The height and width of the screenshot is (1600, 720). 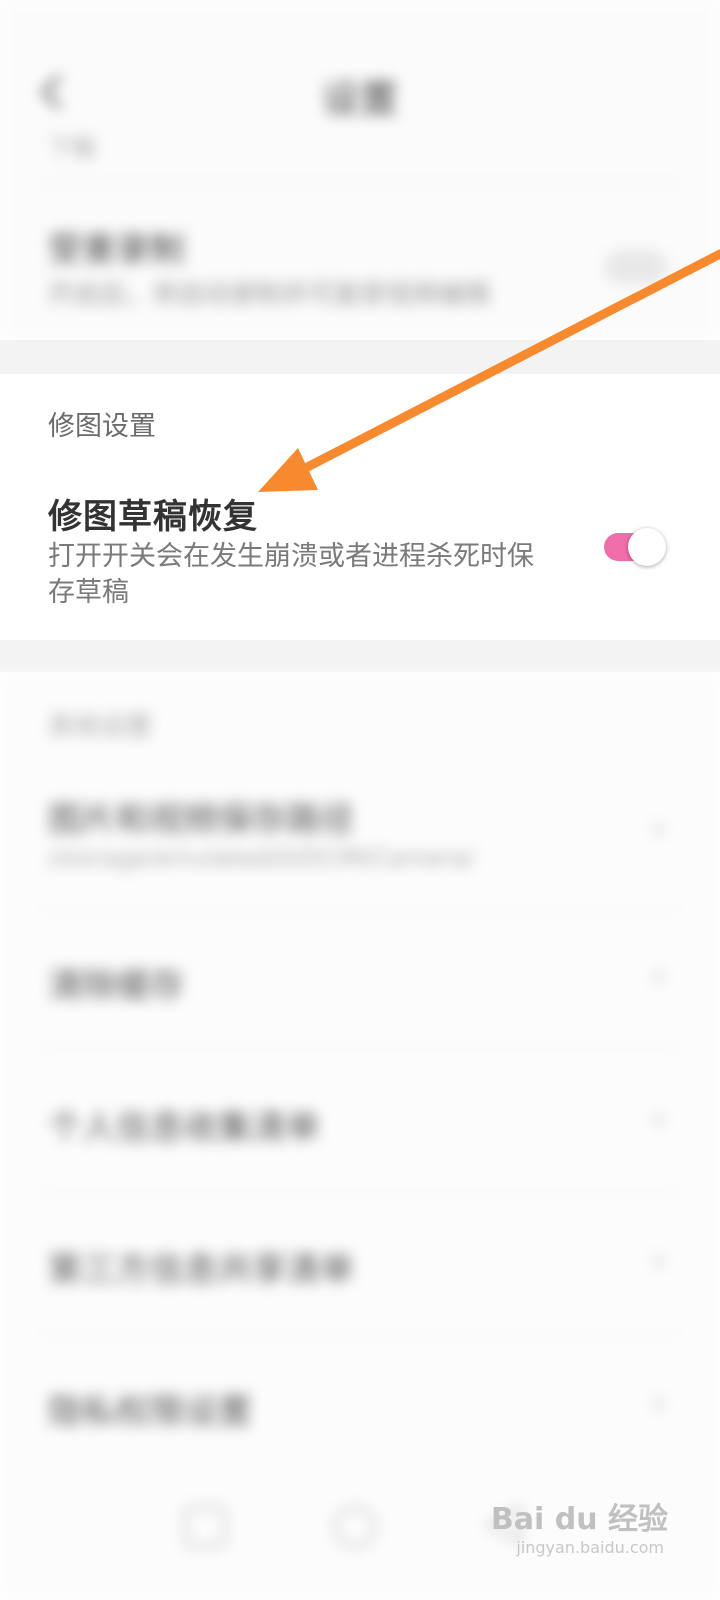 I want to click on list-item-title: 第三方信息共享清单, so click(x=201, y=1266).